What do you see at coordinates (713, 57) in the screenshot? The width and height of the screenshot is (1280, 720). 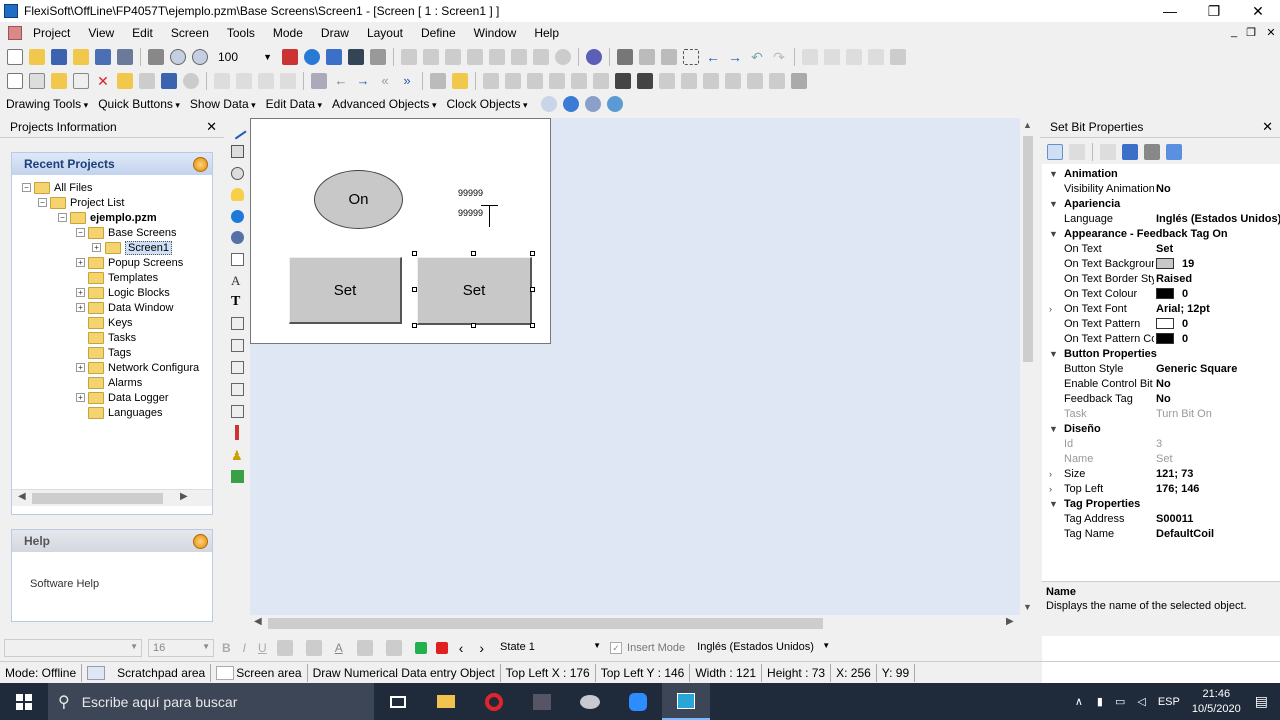 I see `arrow-left-icon: ←` at bounding box center [713, 57].